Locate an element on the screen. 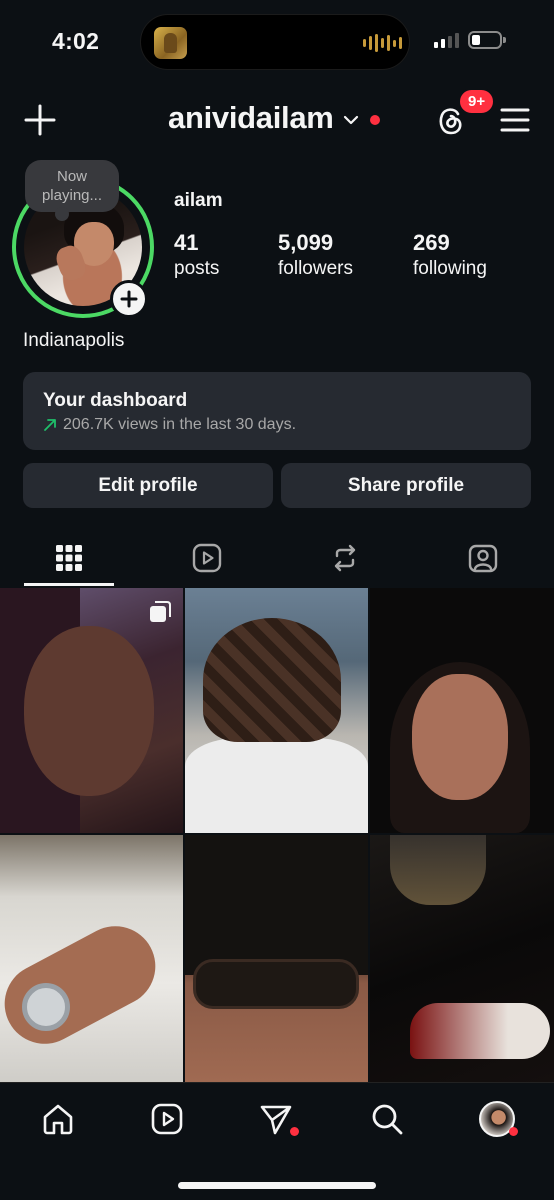 The width and height of the screenshot is (554, 1200). account-switcher: anividailam is located at coordinates (274, 118).